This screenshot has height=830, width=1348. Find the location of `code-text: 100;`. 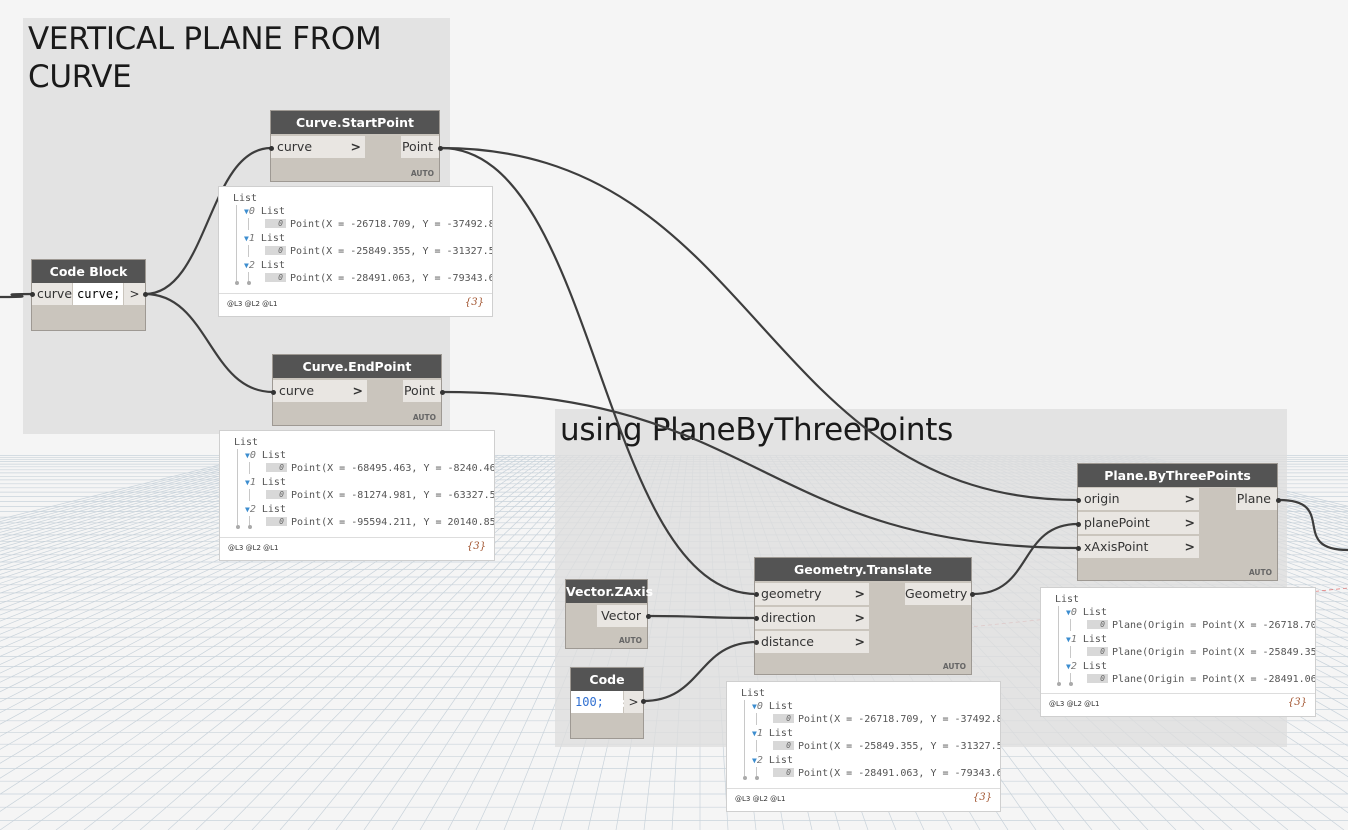

code-text: 100; is located at coordinates (589, 702).